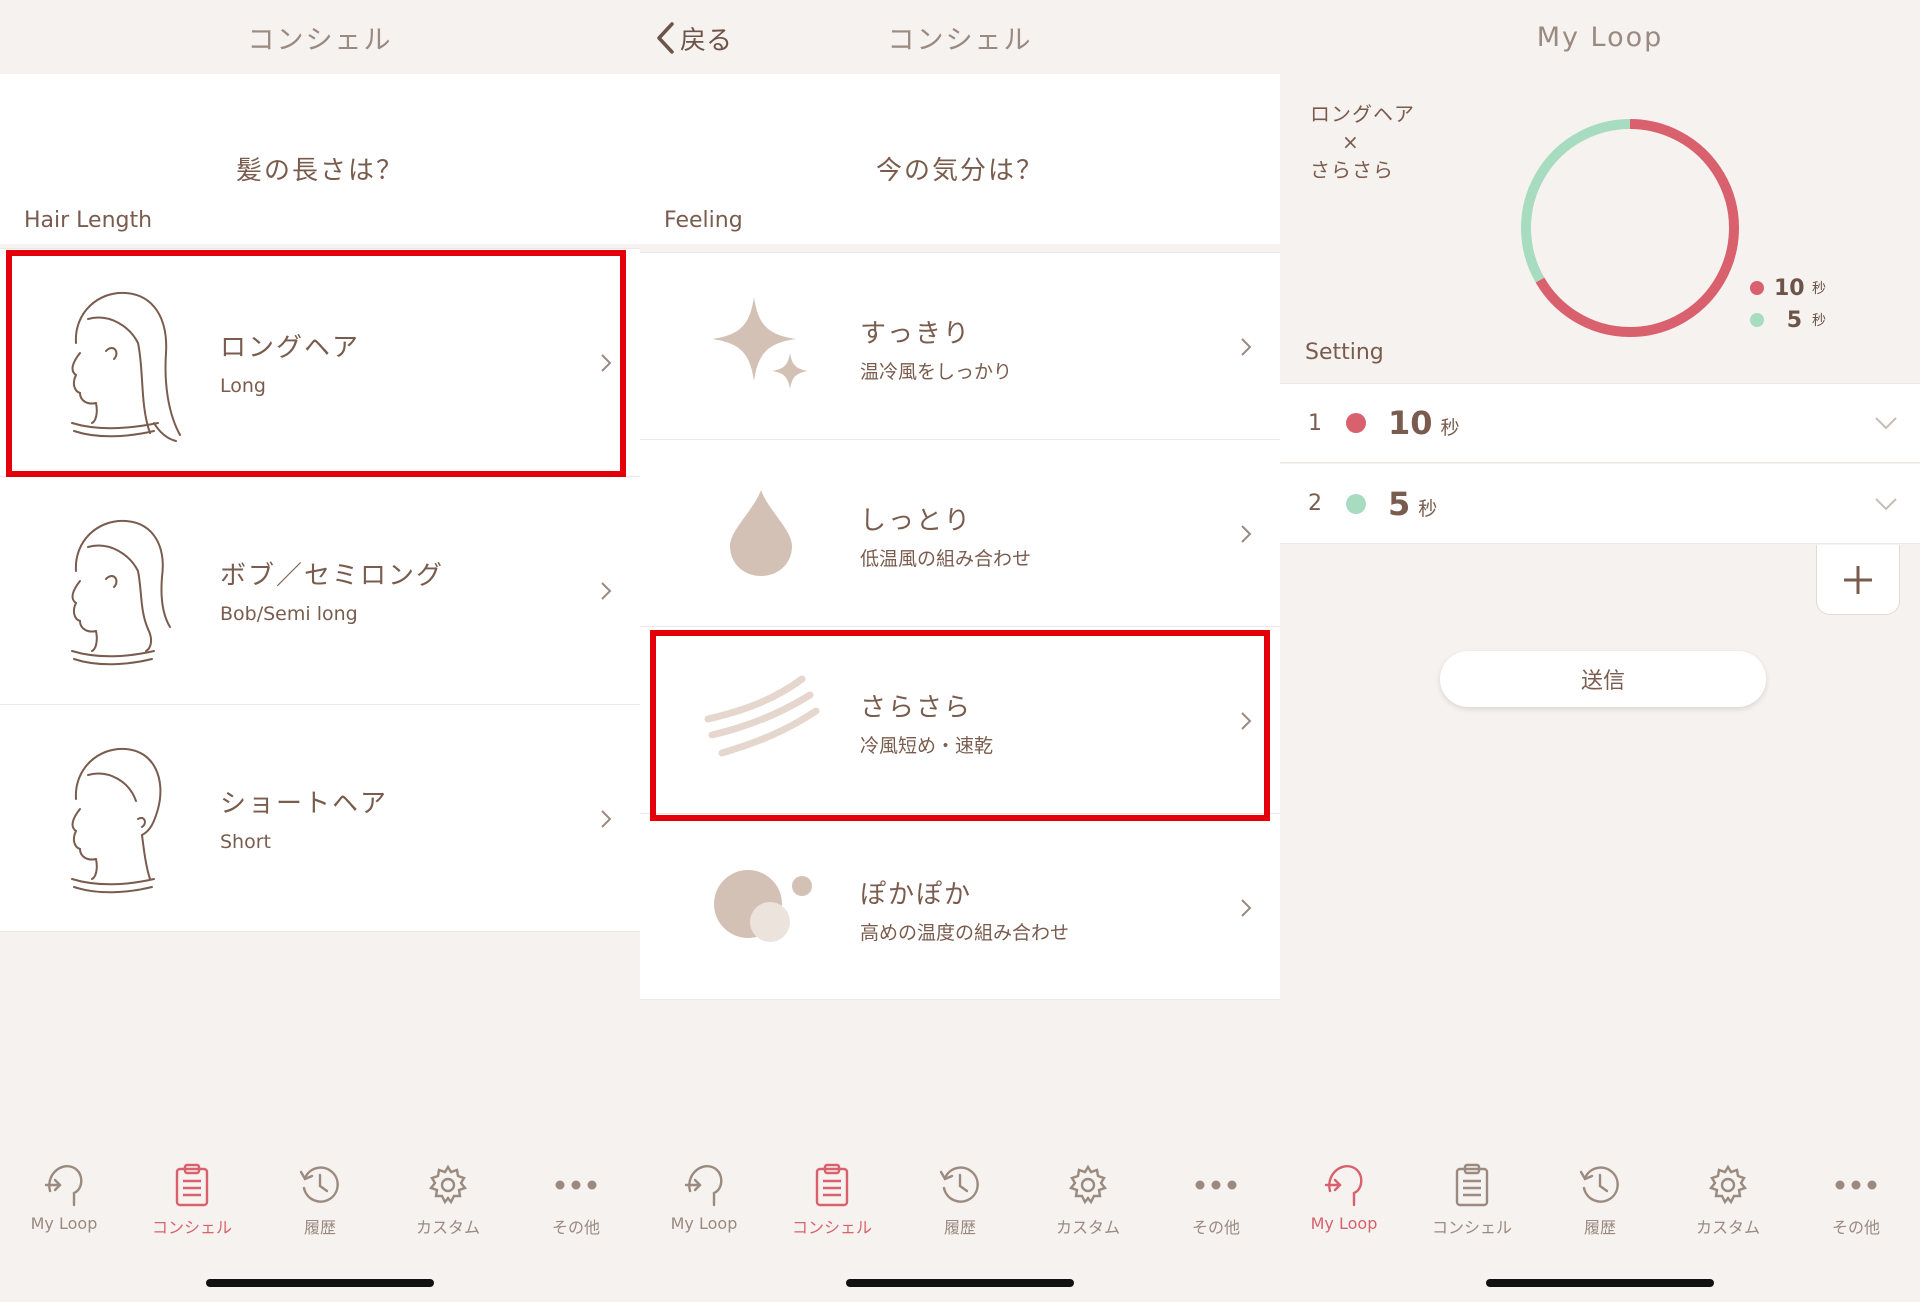  What do you see at coordinates (706, 40) in the screenshot?
I see `back-label: 戻る` at bounding box center [706, 40].